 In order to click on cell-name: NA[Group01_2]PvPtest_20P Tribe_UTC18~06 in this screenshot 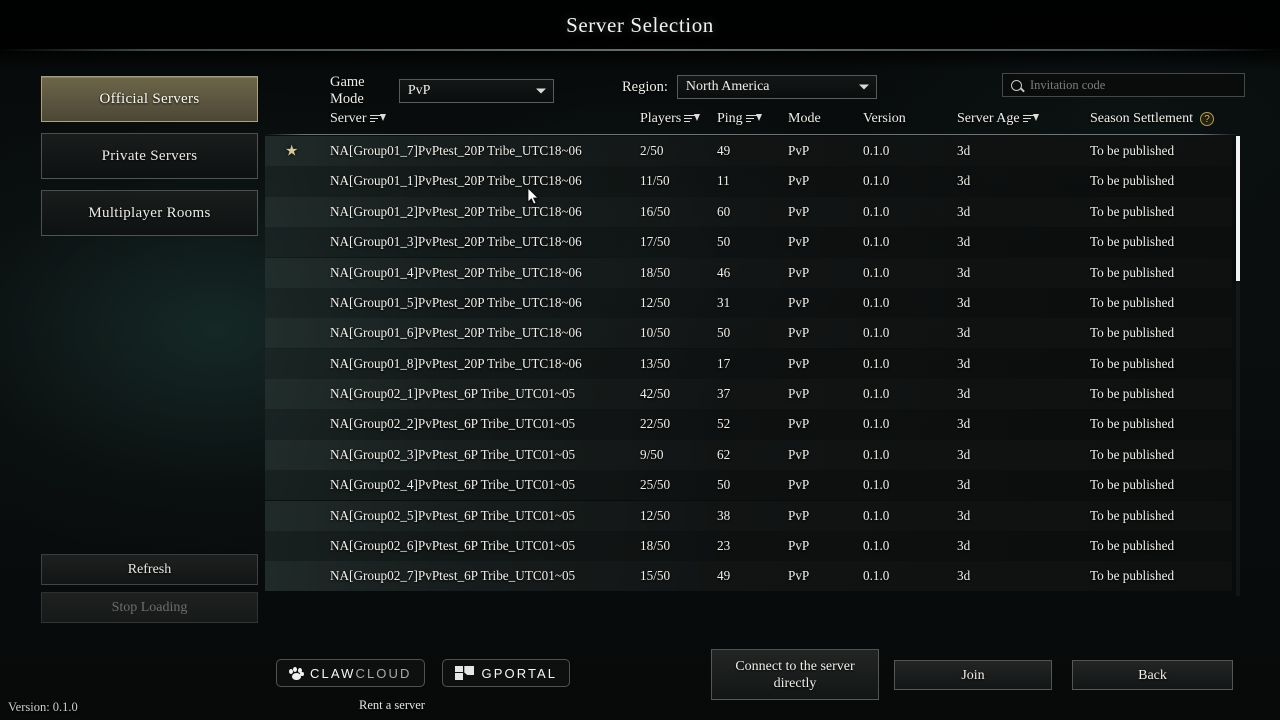, I will do `click(456, 211)`.